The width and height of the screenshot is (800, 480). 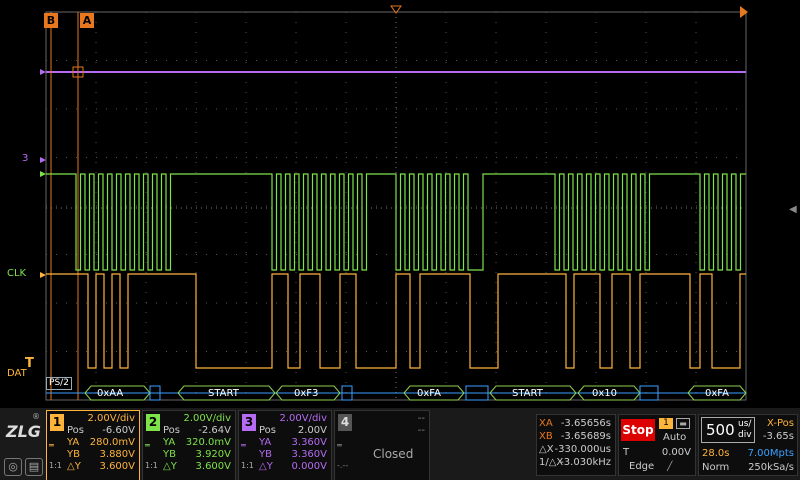 What do you see at coordinates (778, 436) in the screenshot?
I see `xpos-value: -3.65s` at bounding box center [778, 436].